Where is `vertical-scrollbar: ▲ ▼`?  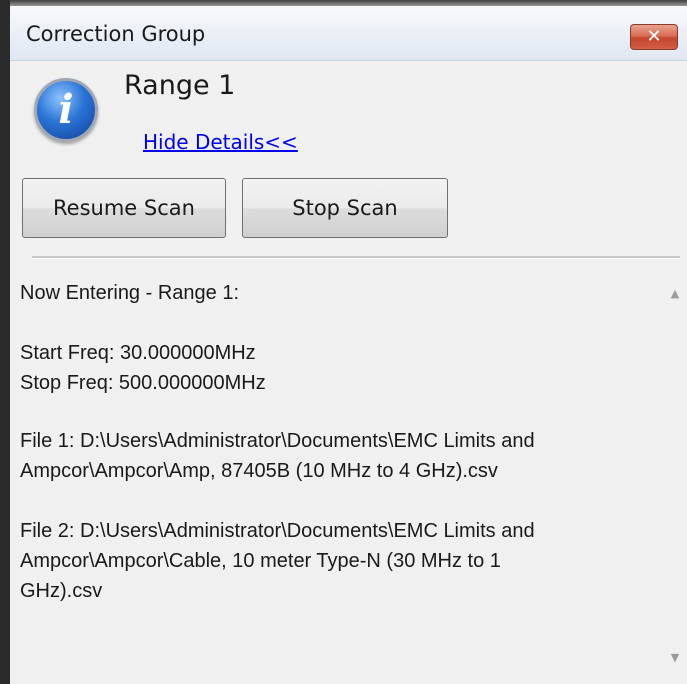 vertical-scrollbar: ▲ ▼ is located at coordinates (675, 475).